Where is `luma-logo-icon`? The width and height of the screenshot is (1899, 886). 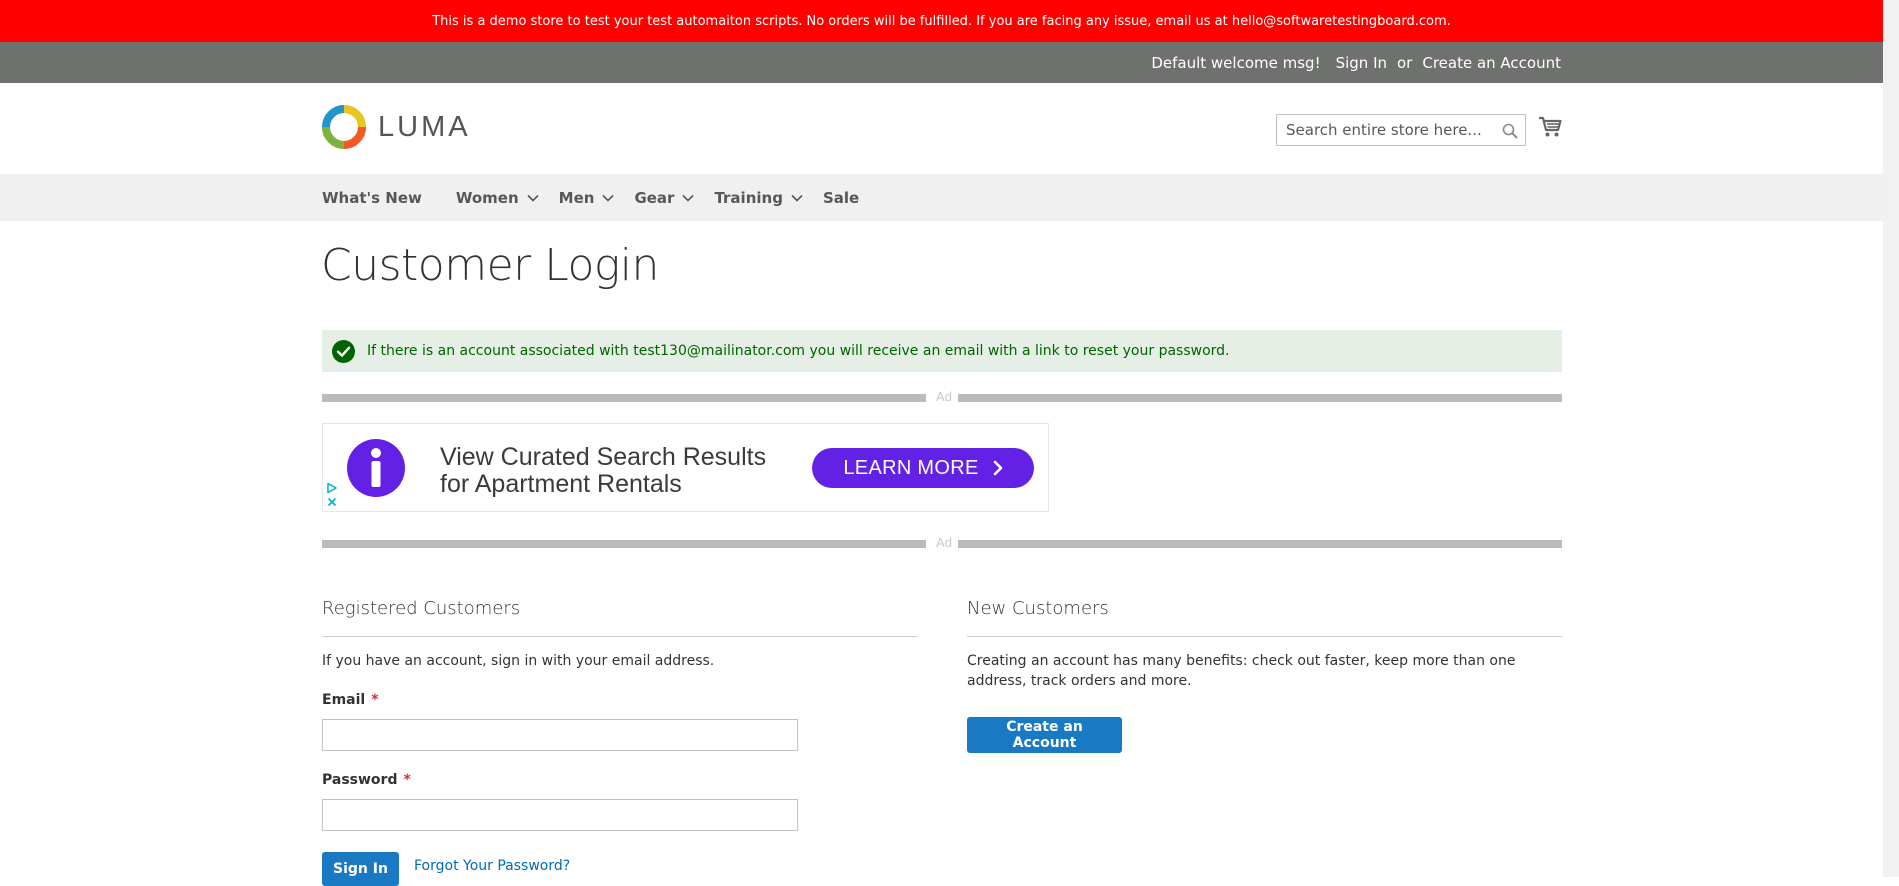
luma-logo-icon is located at coordinates (344, 127).